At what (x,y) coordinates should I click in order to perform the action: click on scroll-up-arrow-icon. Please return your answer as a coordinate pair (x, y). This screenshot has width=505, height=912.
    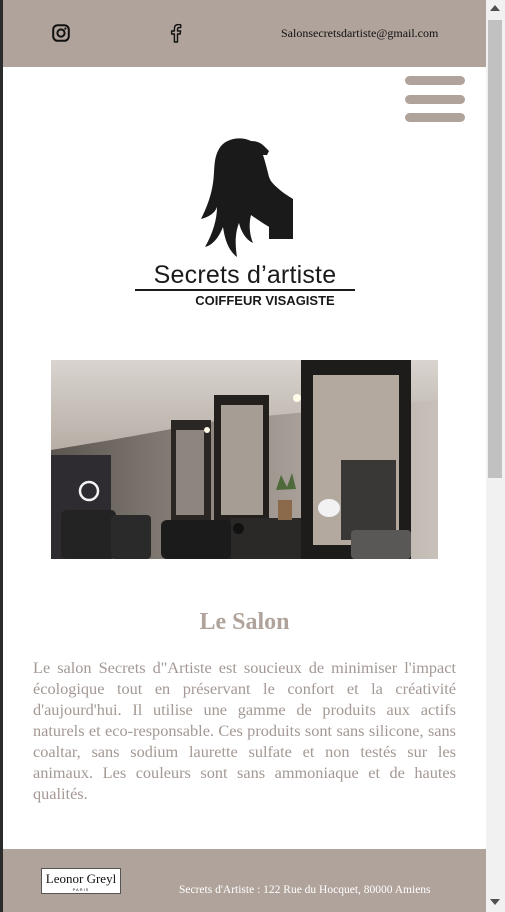
    Looking at the image, I should click on (495, 8).